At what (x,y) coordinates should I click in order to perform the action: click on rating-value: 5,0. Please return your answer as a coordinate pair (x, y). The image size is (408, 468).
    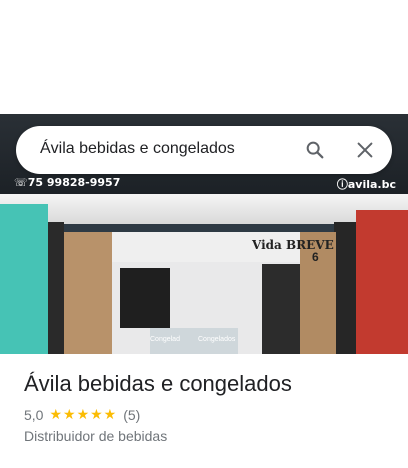
    Looking at the image, I should click on (34, 414).